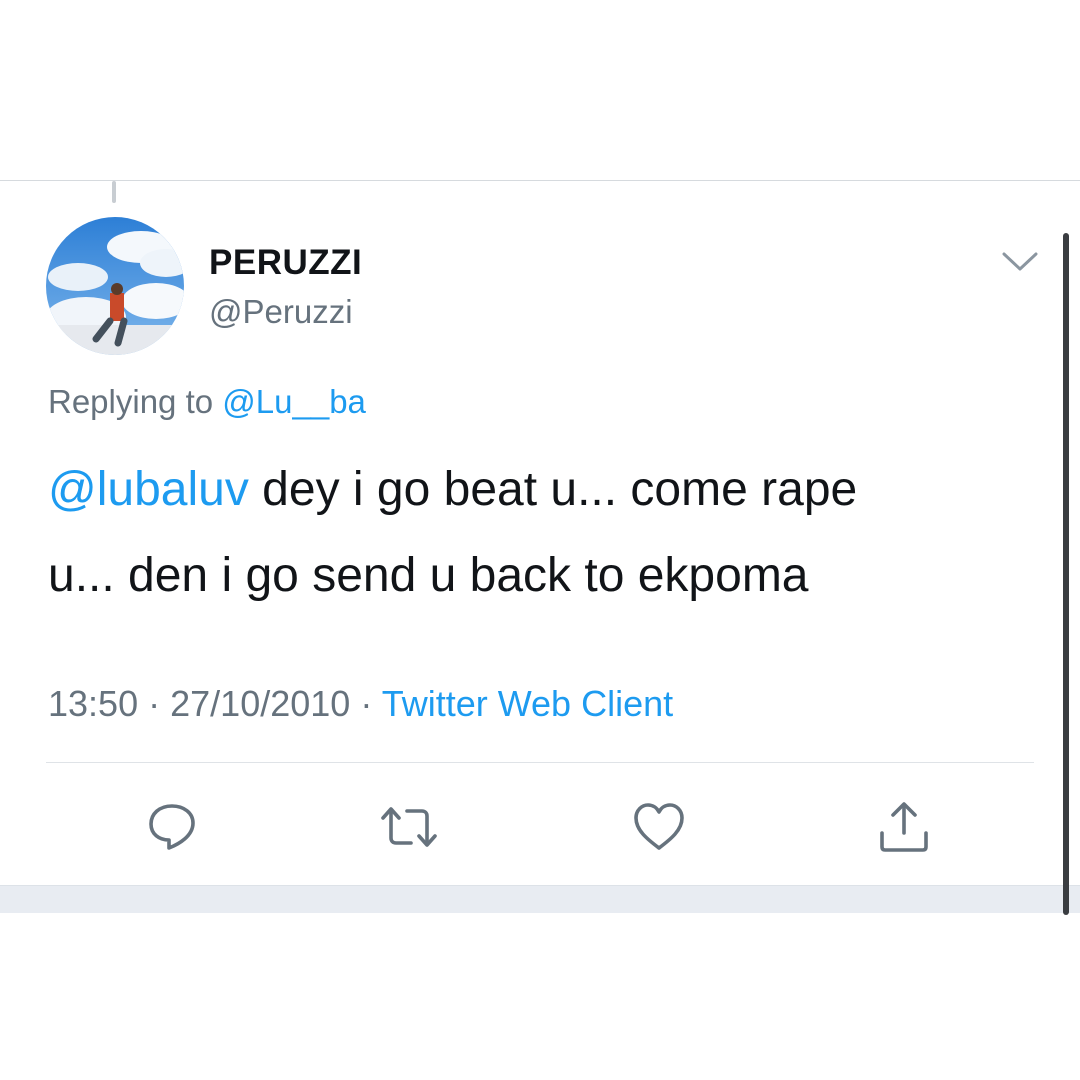 Image resolution: width=1080 pixels, height=1080 pixels. Describe the element at coordinates (1066, 574) in the screenshot. I see `scrollbar` at that location.